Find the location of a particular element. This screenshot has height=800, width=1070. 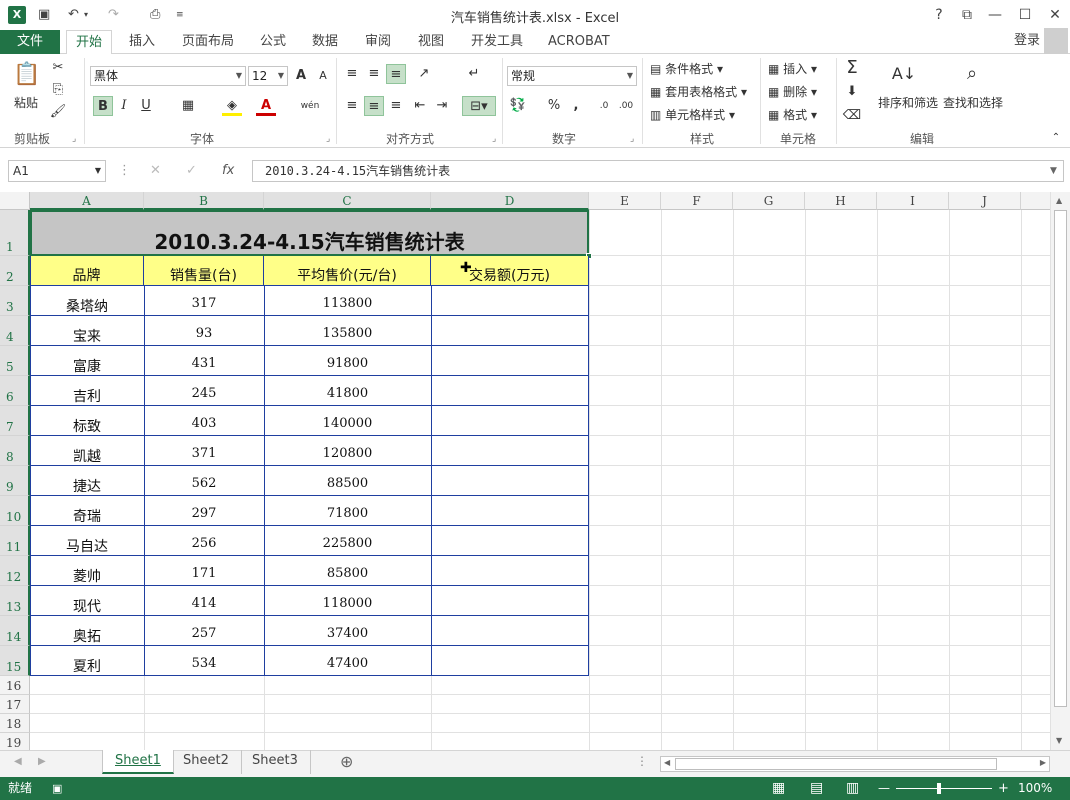

align-middle-icon: ≡ is located at coordinates (374, 74).